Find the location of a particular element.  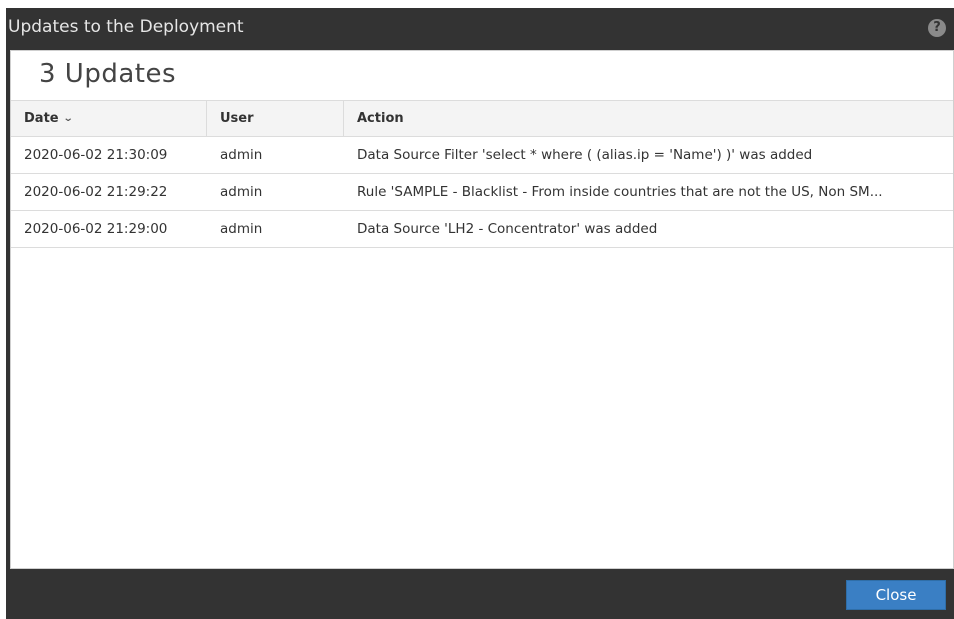

column-header-action: Action is located at coordinates (648, 118).